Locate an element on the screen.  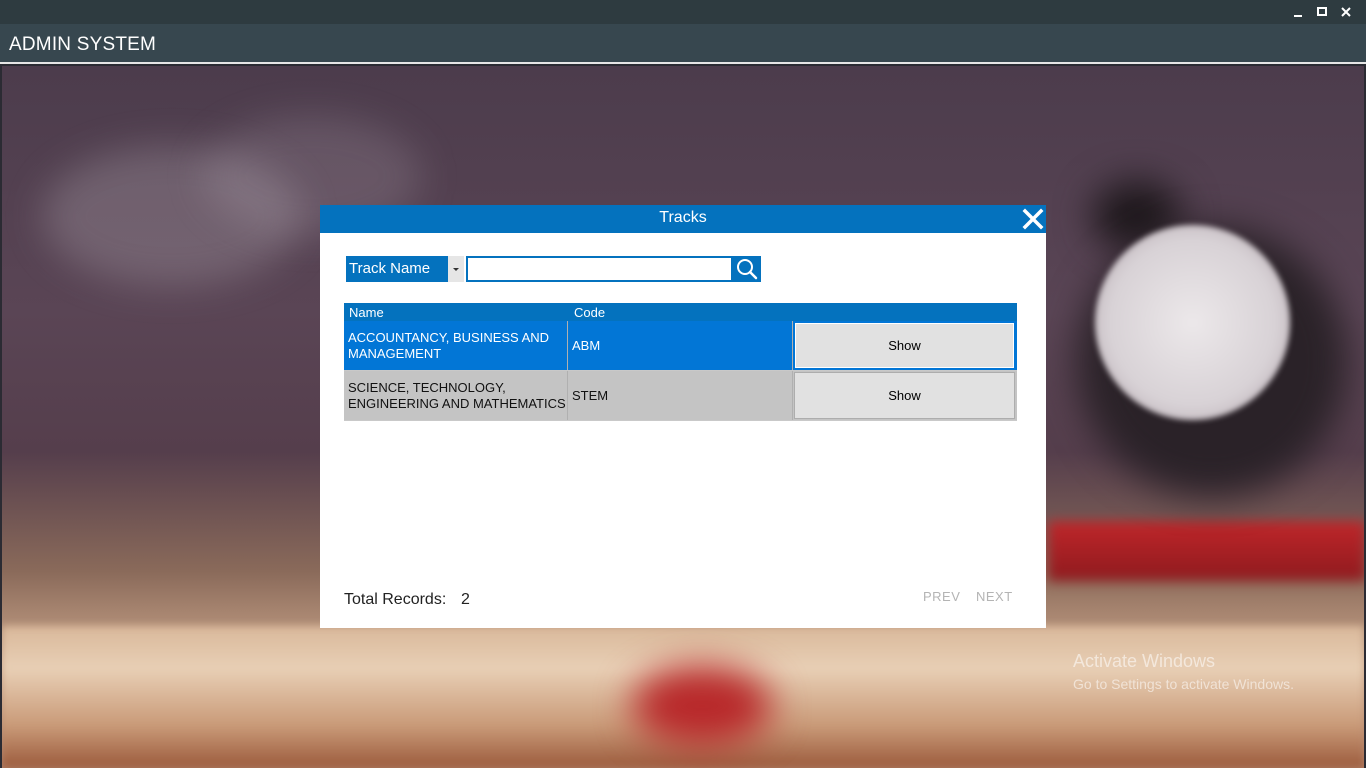
track-code-cell: STEM is located at coordinates (680, 395).